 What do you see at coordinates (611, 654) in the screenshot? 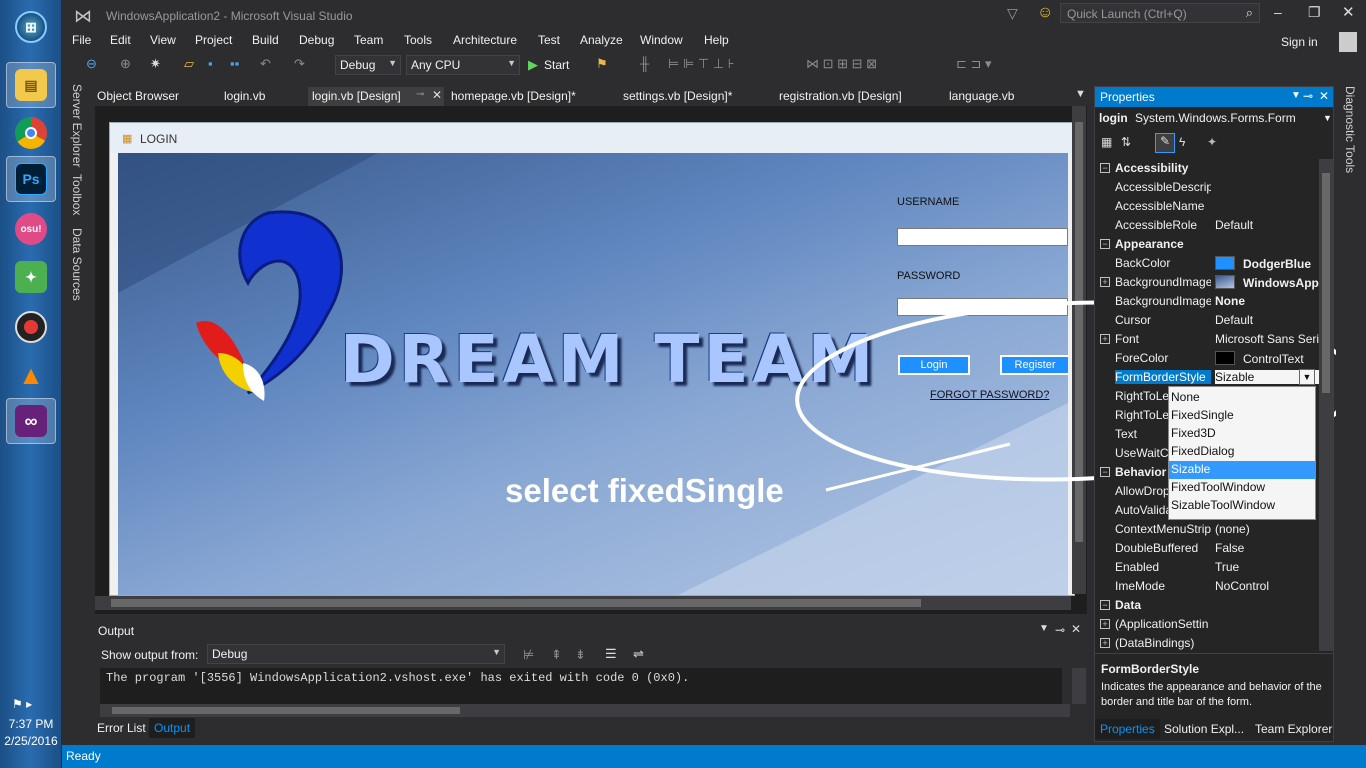
I see `clear-all-icon: ☰` at bounding box center [611, 654].